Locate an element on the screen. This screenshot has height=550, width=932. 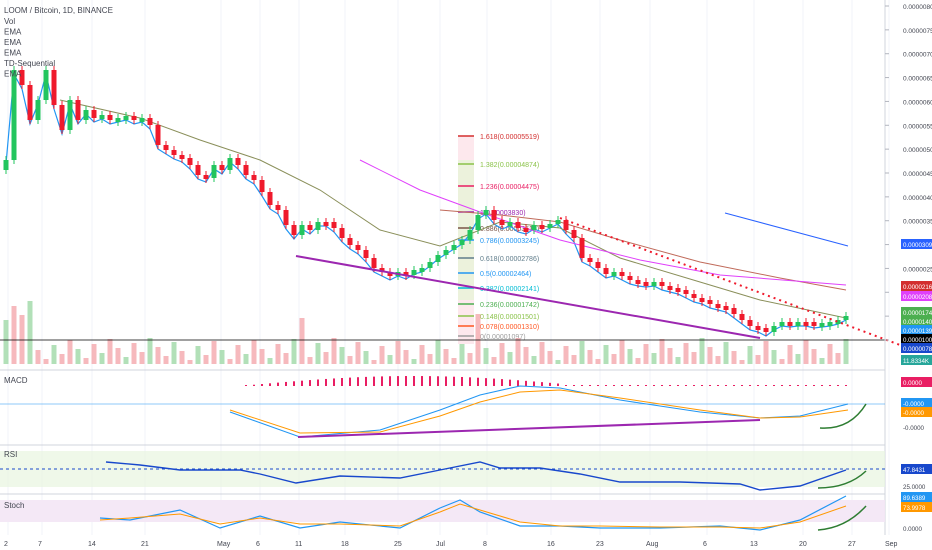
price-badge-text: 0.00000789 is located at coordinates (917, 349).